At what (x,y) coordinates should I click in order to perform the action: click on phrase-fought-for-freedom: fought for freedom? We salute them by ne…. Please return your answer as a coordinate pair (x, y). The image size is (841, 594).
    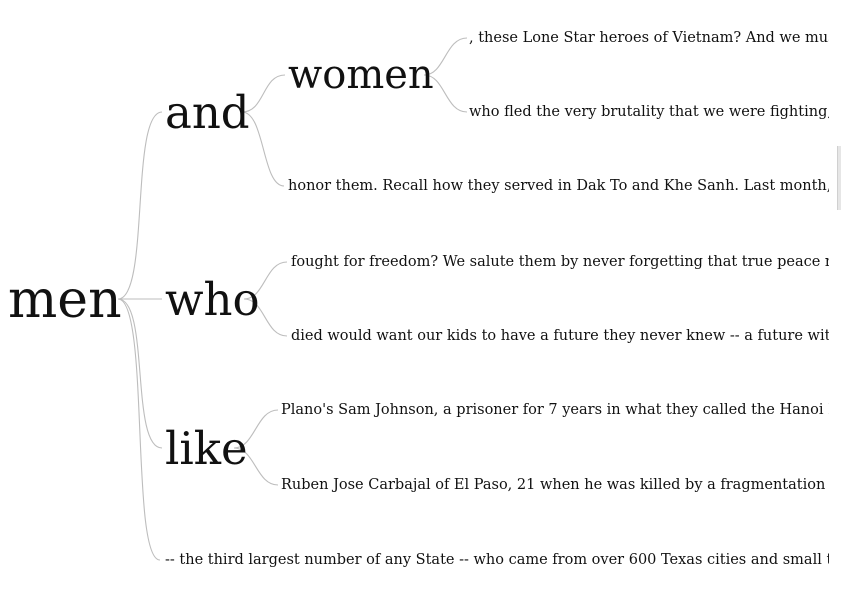
    Looking at the image, I should click on (560, 262).